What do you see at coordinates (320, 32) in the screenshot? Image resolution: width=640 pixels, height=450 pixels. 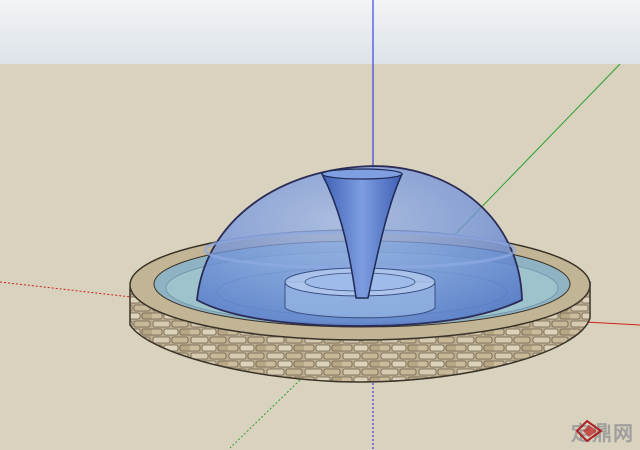 I see `sky` at bounding box center [320, 32].